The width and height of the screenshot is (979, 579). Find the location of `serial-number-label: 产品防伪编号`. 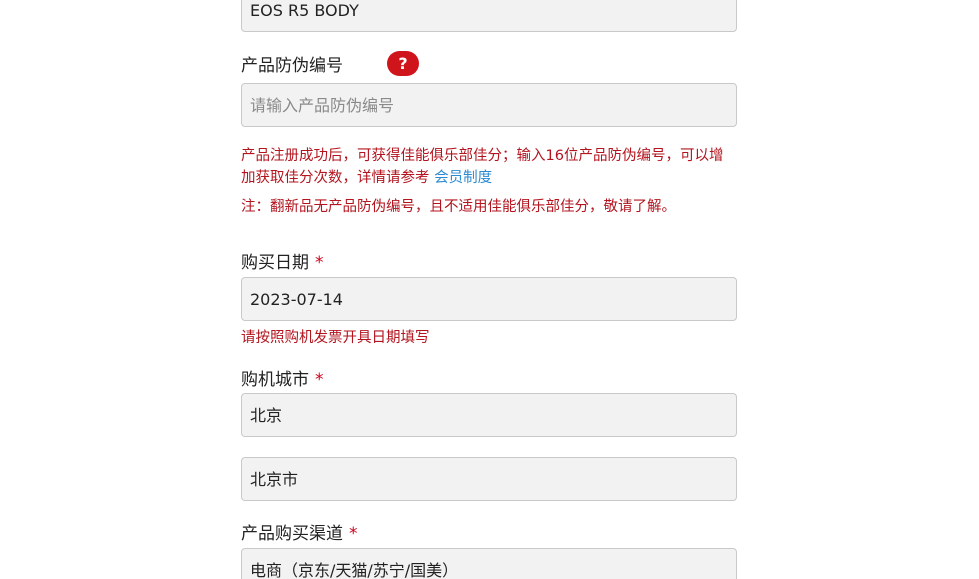

serial-number-label: 产品防伪编号 is located at coordinates (292, 66).